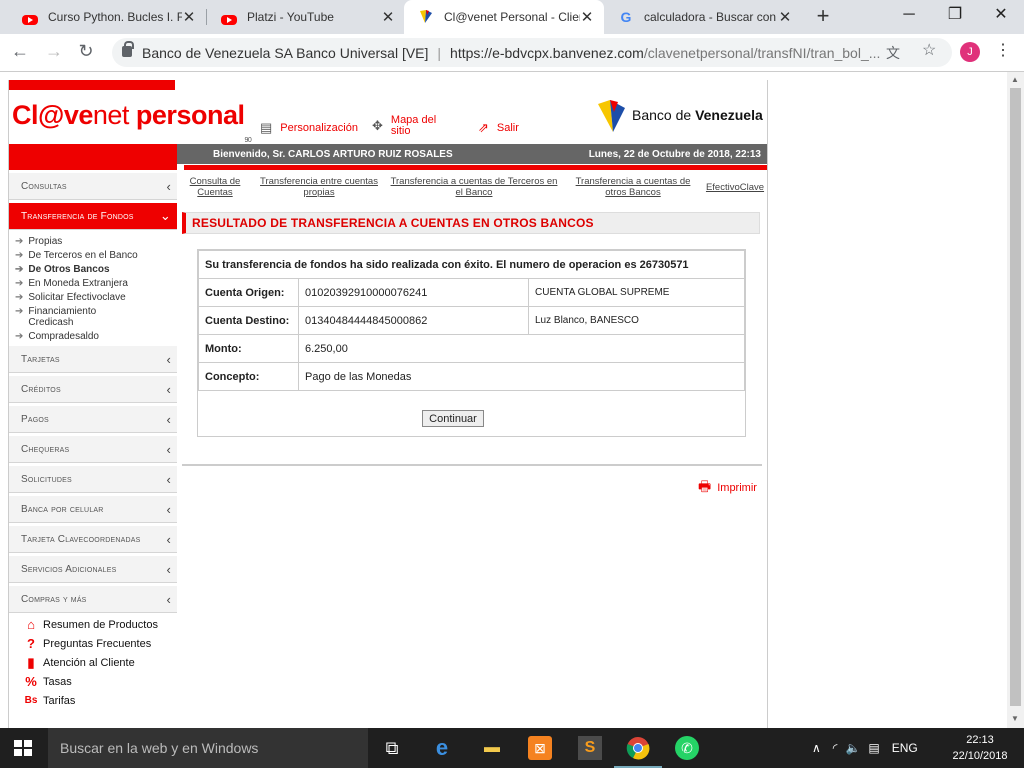 The height and width of the screenshot is (768, 1024). Describe the element at coordinates (93, 359) in the screenshot. I see `sidebar-item-tarjetas: Tarjetas ‹` at that location.